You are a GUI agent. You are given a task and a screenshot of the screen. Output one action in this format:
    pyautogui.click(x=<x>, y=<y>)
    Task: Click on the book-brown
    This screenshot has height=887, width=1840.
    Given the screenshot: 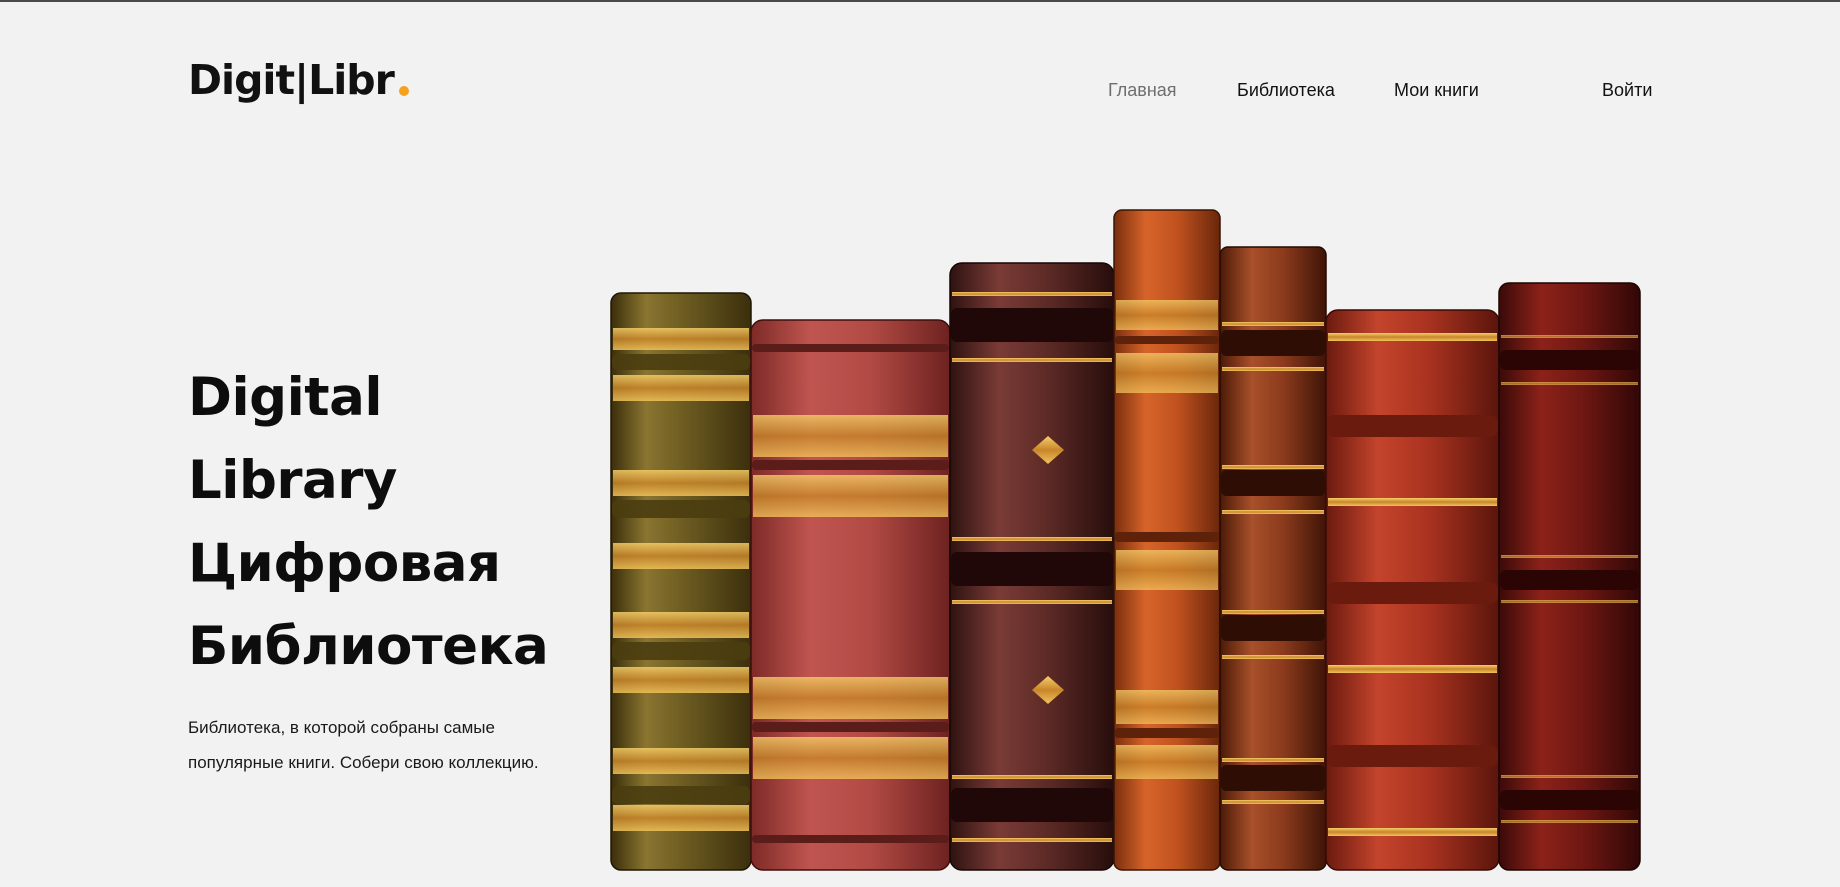 What is the action you would take?
    pyautogui.click(x=1273, y=558)
    